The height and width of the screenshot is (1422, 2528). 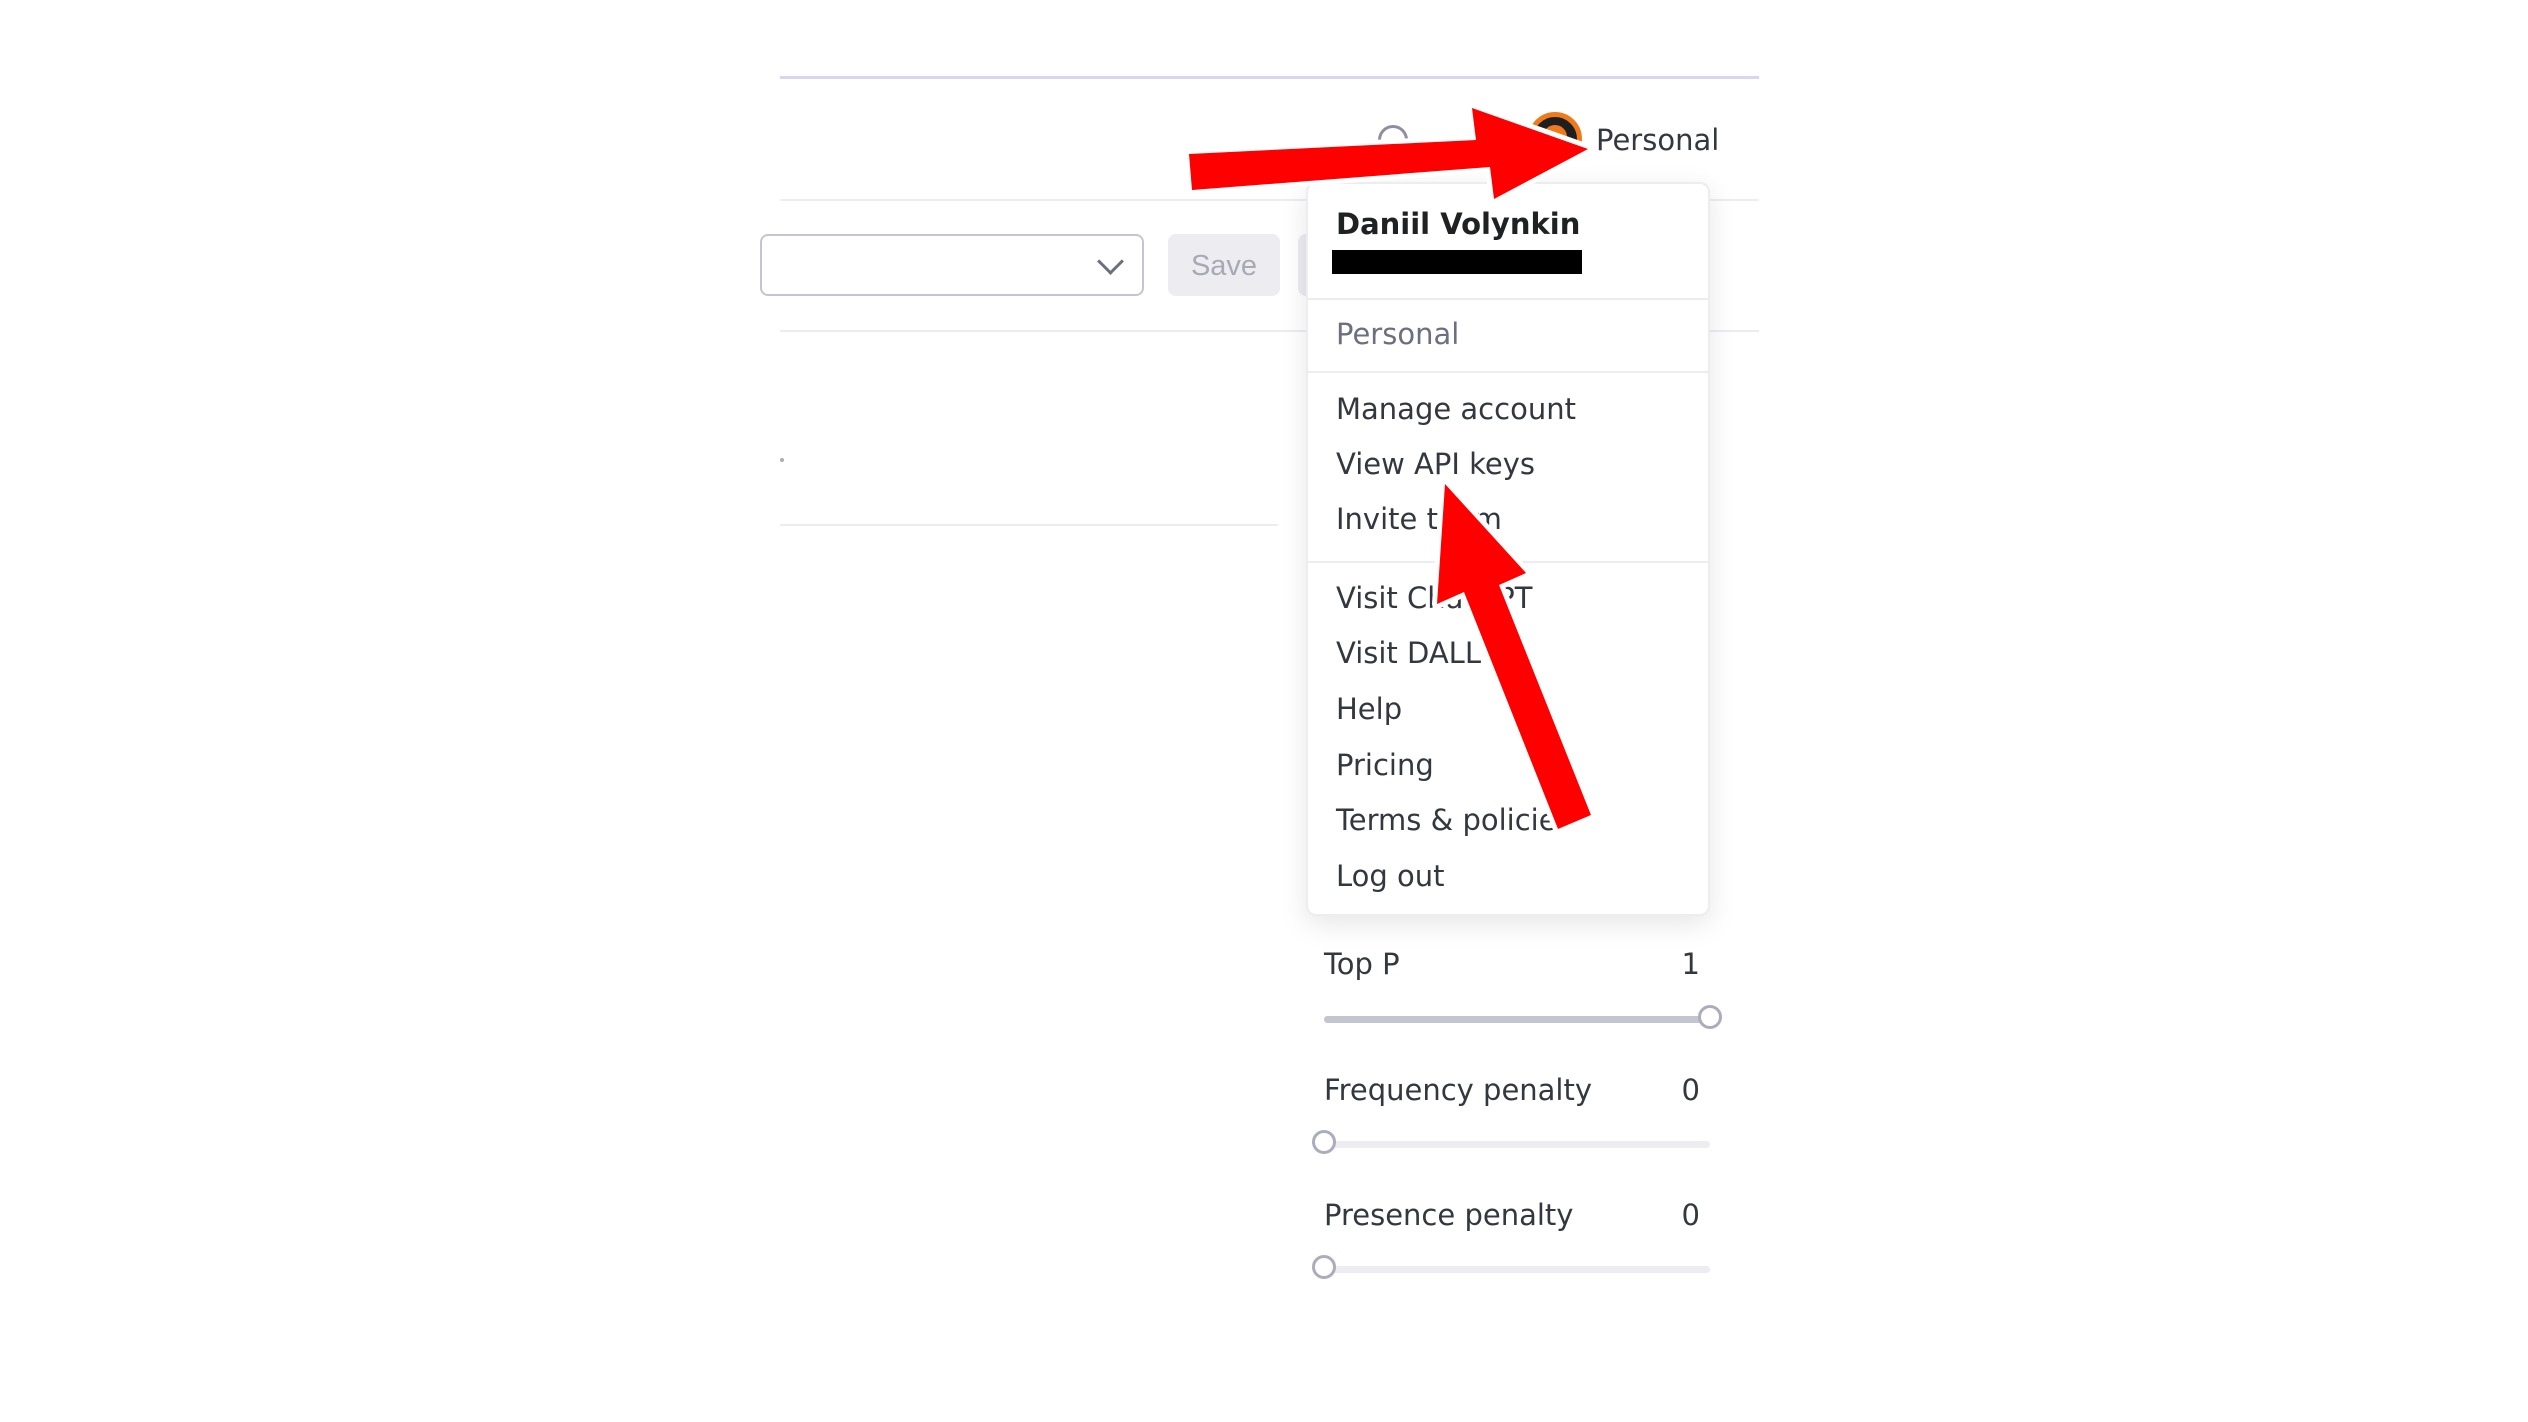 I want to click on slider-top-p, so click(x=1523, y=1017).